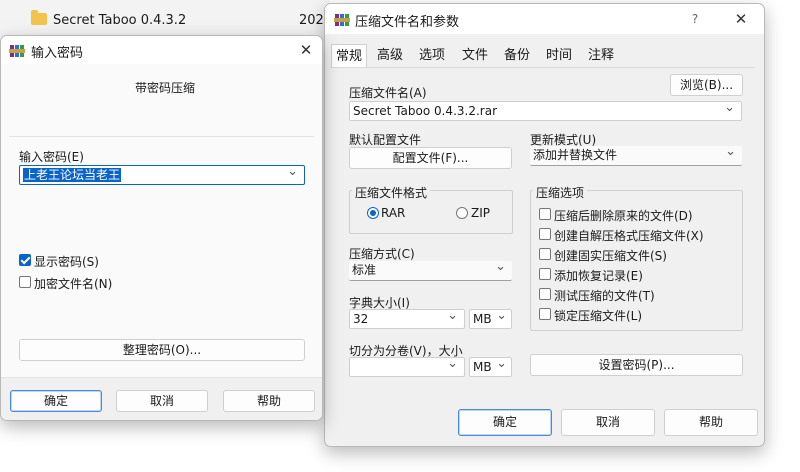 This screenshot has width=800, height=472. Describe the element at coordinates (391, 192) in the screenshot. I see `archive-format-title: 压缩文件格式` at that location.